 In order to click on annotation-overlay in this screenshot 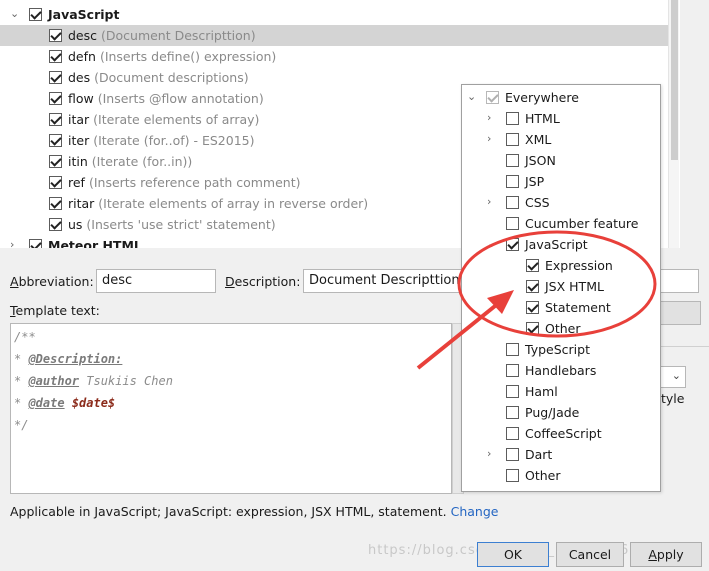, I will do `click(536, 300)`.